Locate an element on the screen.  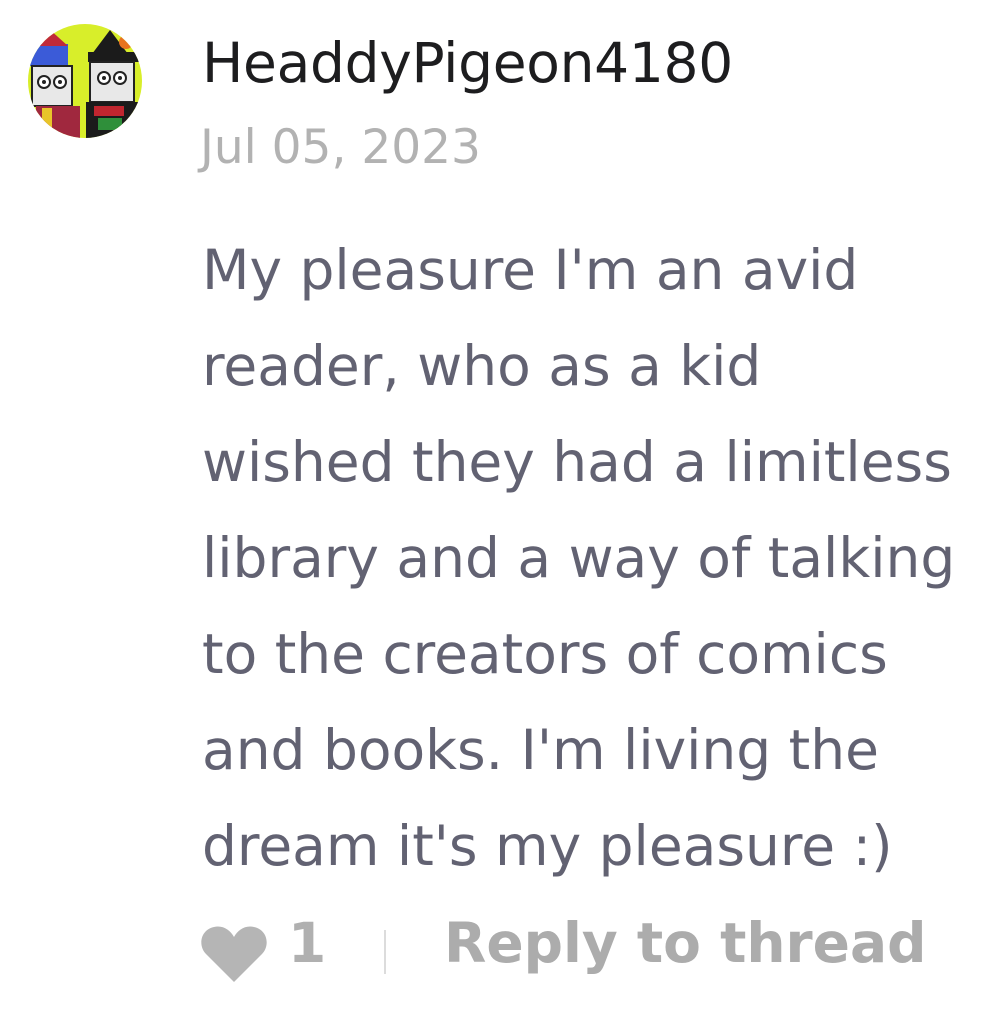
comment-actions: 1 Reply to thread is located at coordinates (603, 946).